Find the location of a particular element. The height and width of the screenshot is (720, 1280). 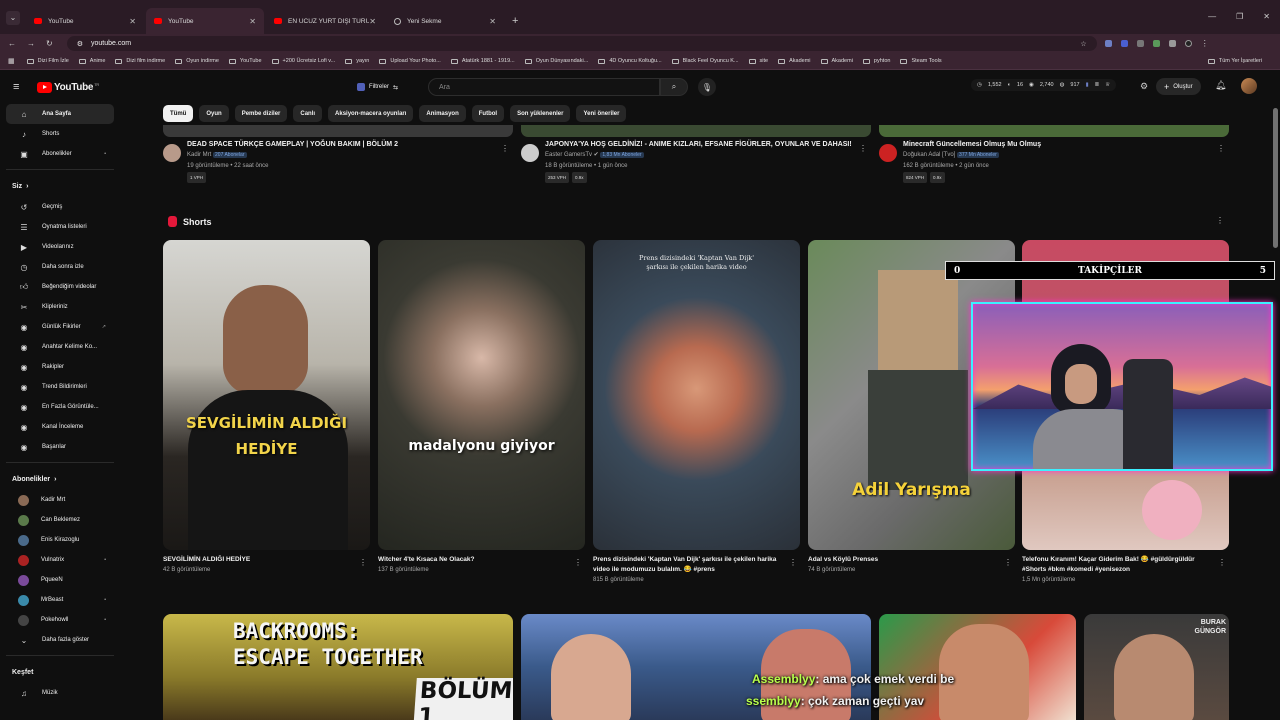

sidebar-item: ♪ Shorts is located at coordinates (60, 134).